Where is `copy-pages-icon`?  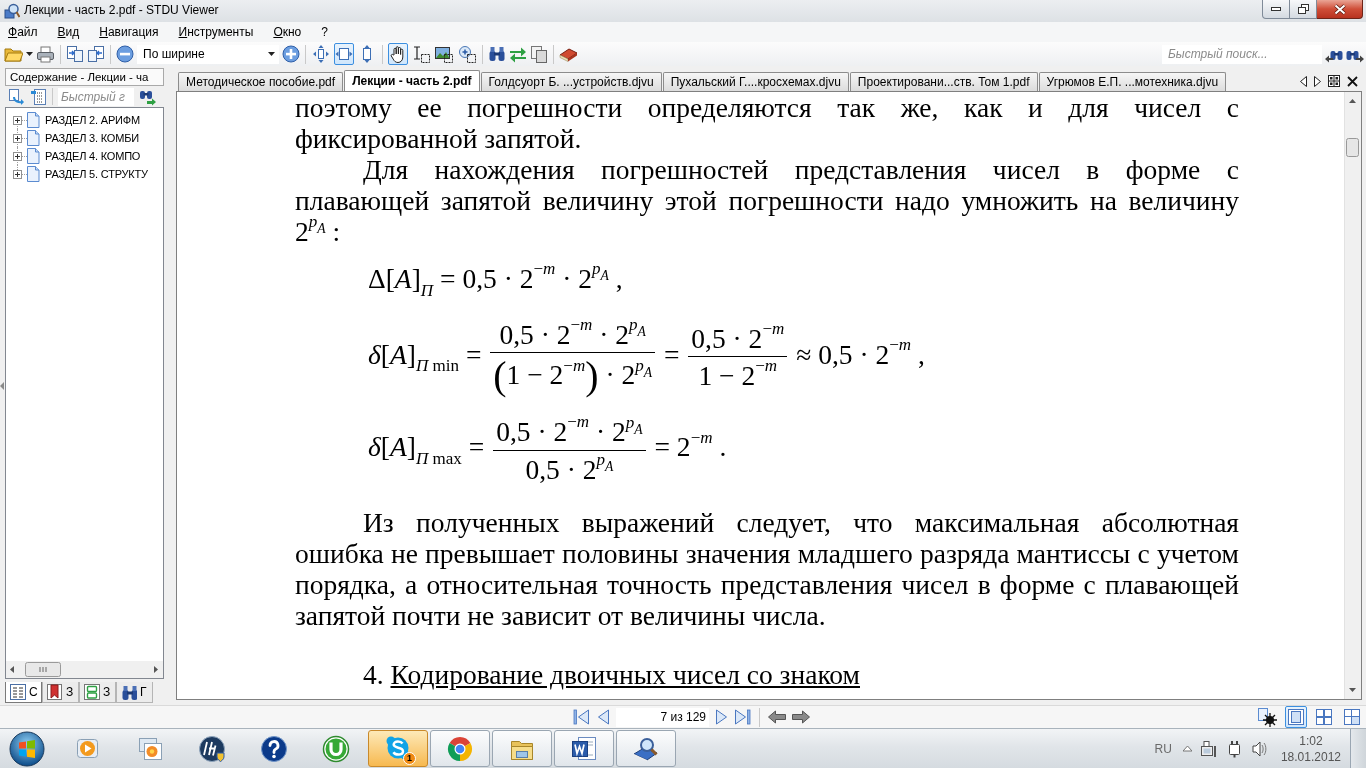 copy-pages-icon is located at coordinates (539, 54).